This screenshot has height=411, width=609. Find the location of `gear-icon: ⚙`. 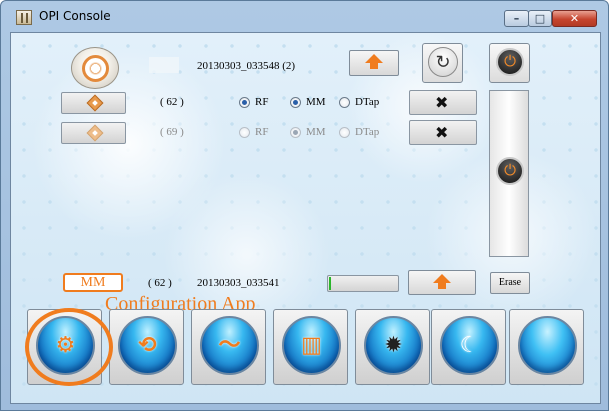

gear-icon: ⚙ is located at coordinates (65, 345).